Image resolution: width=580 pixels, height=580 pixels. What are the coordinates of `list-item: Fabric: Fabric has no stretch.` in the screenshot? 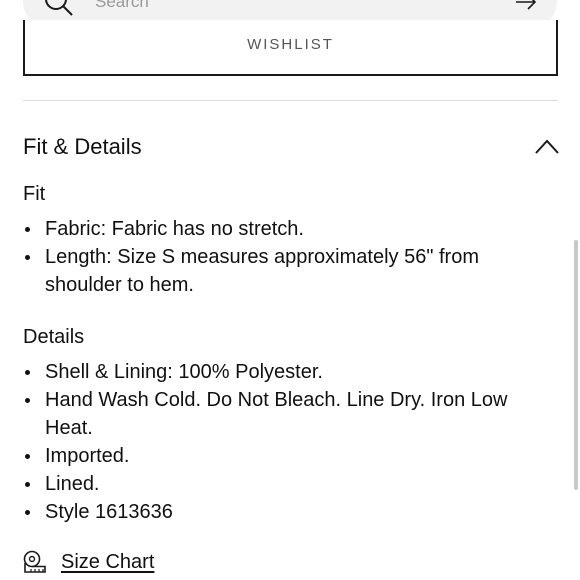 It's located at (278, 229).